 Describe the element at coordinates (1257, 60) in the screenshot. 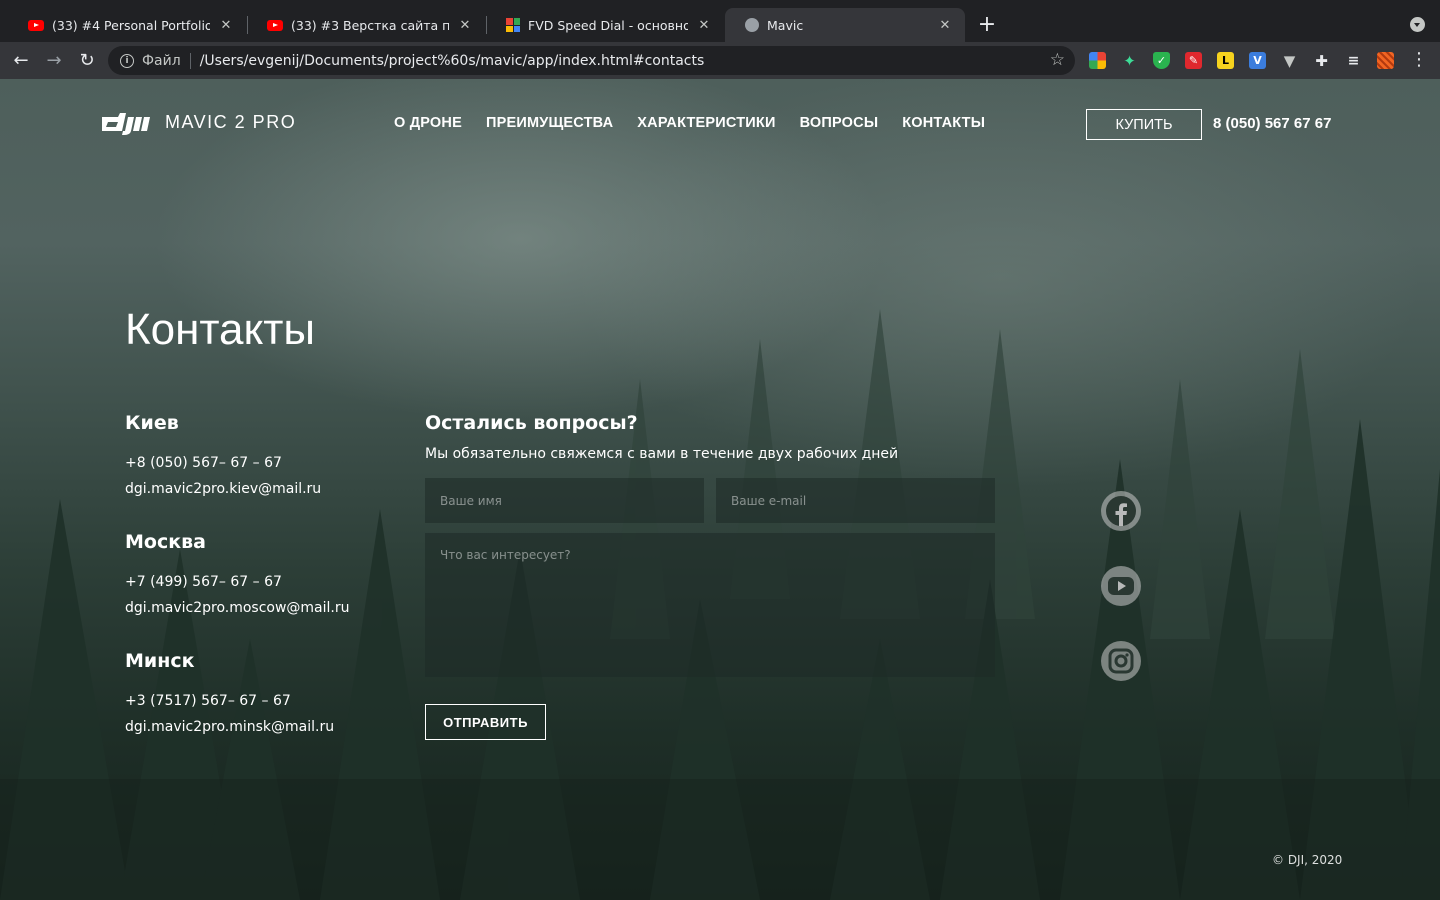

I see `v-extension-icon: V` at that location.